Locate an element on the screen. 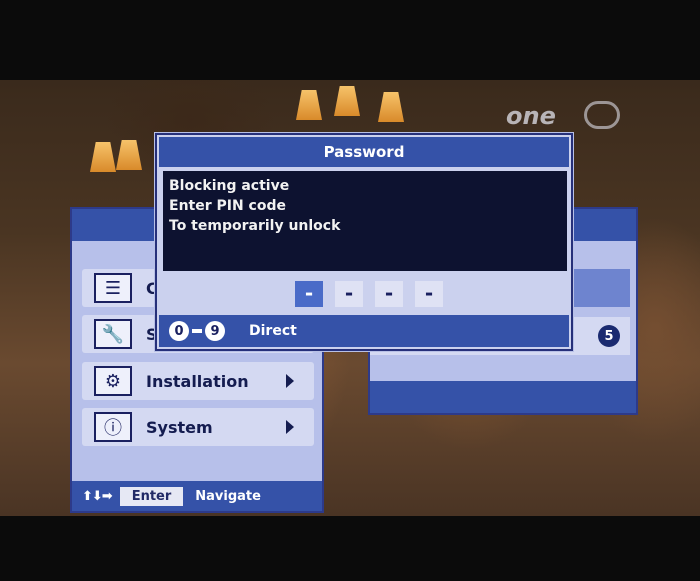 The height and width of the screenshot is (581, 700). message-line-2: Enter PIN code is located at coordinates (227, 206).